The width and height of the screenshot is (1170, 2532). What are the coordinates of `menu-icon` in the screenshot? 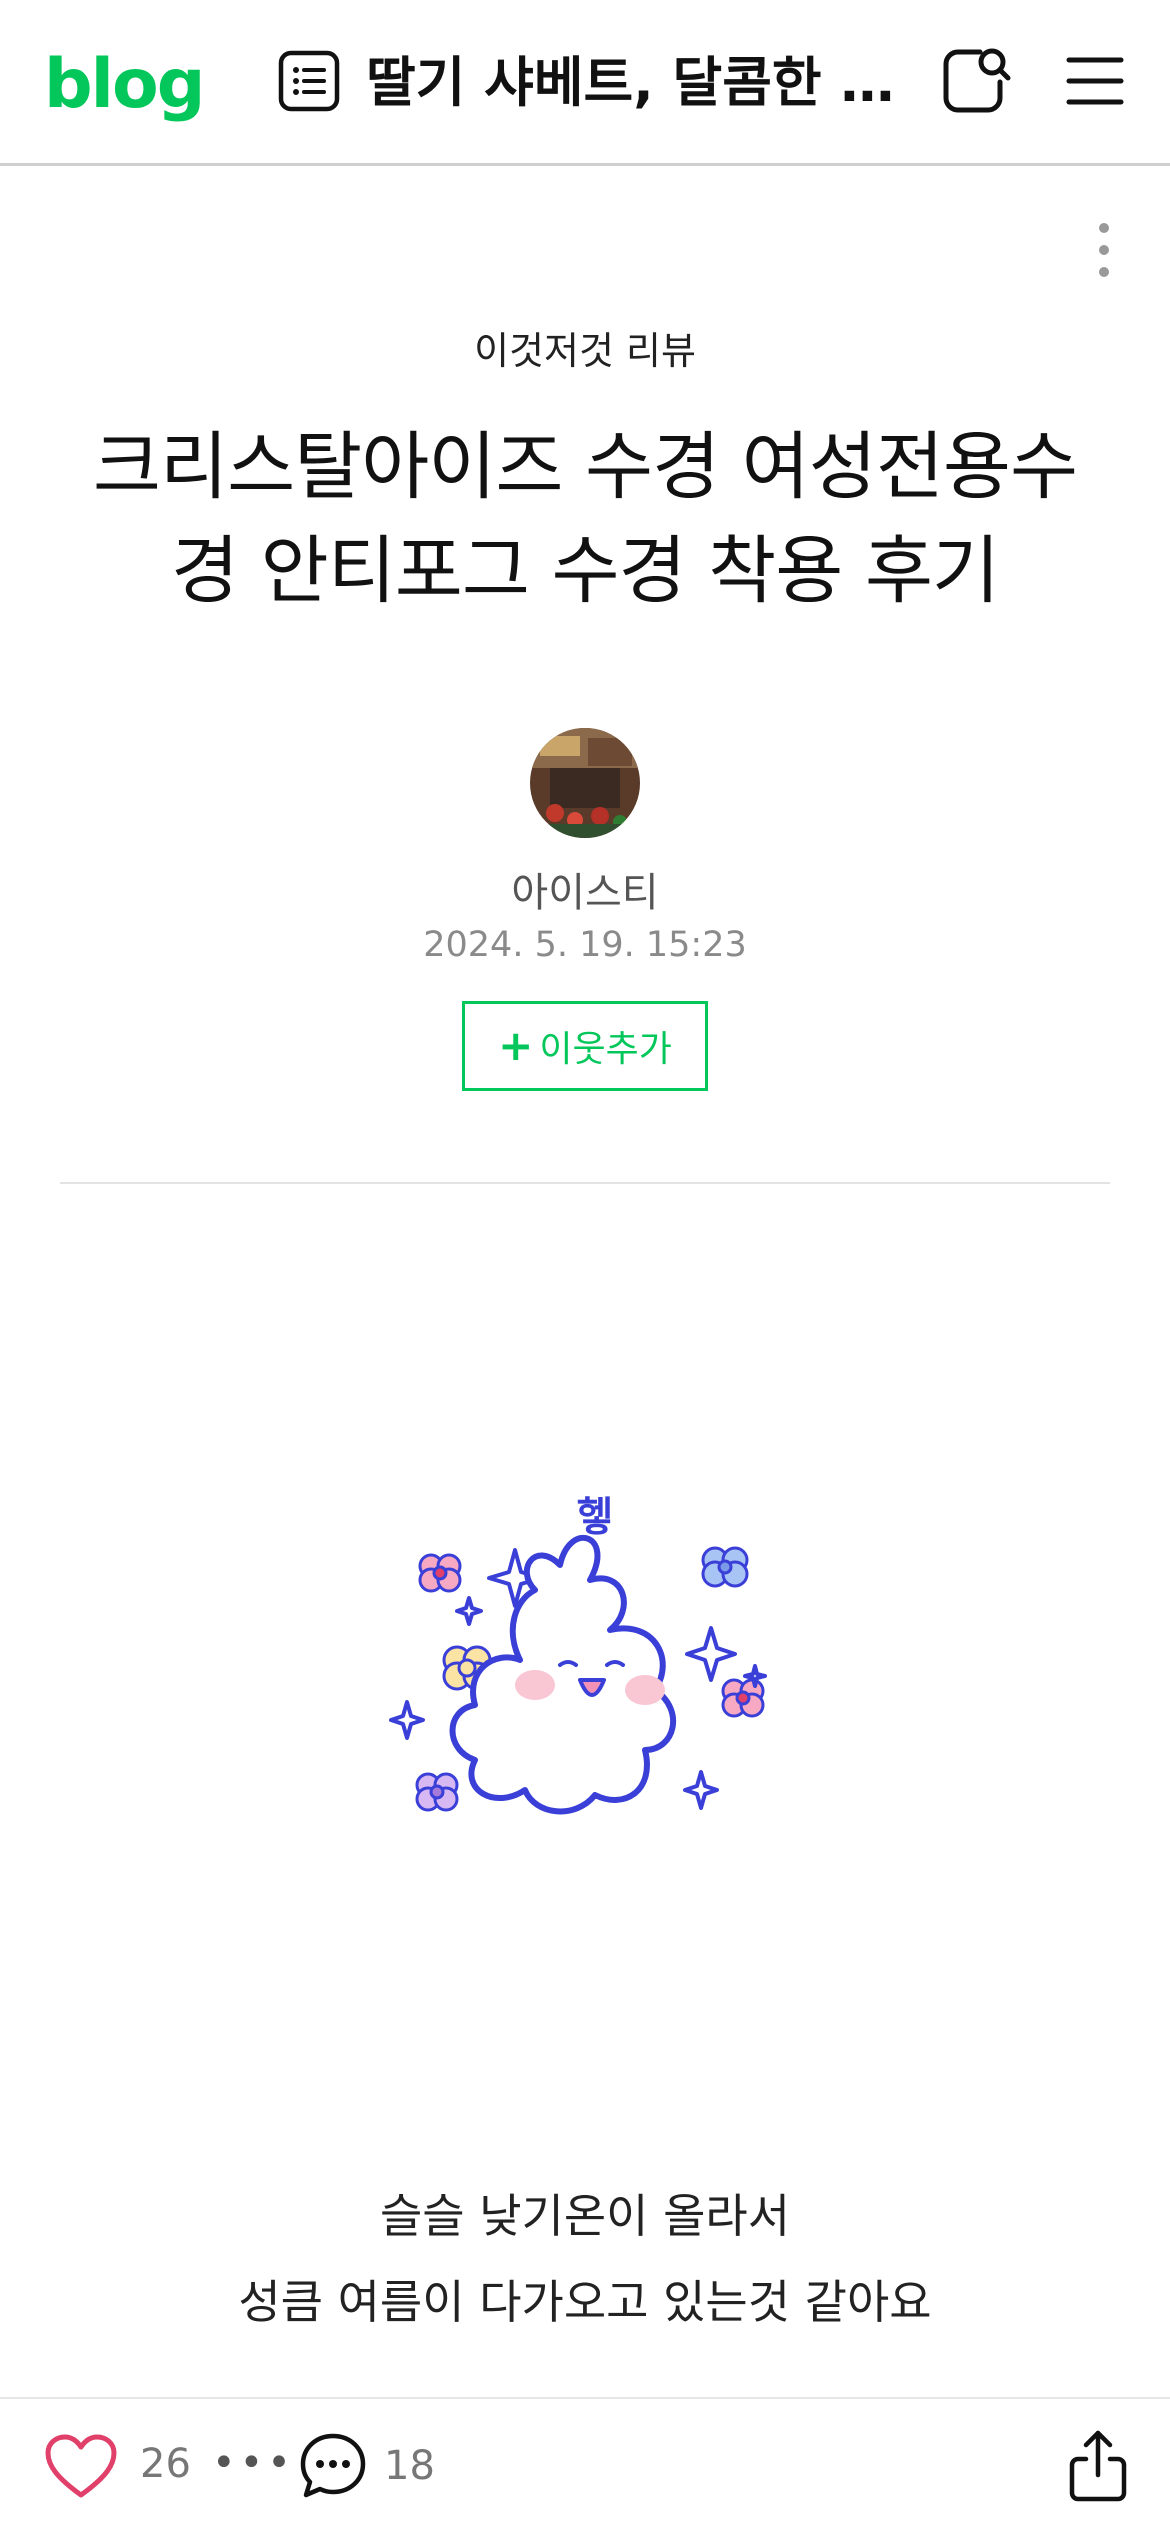 It's located at (1095, 81).